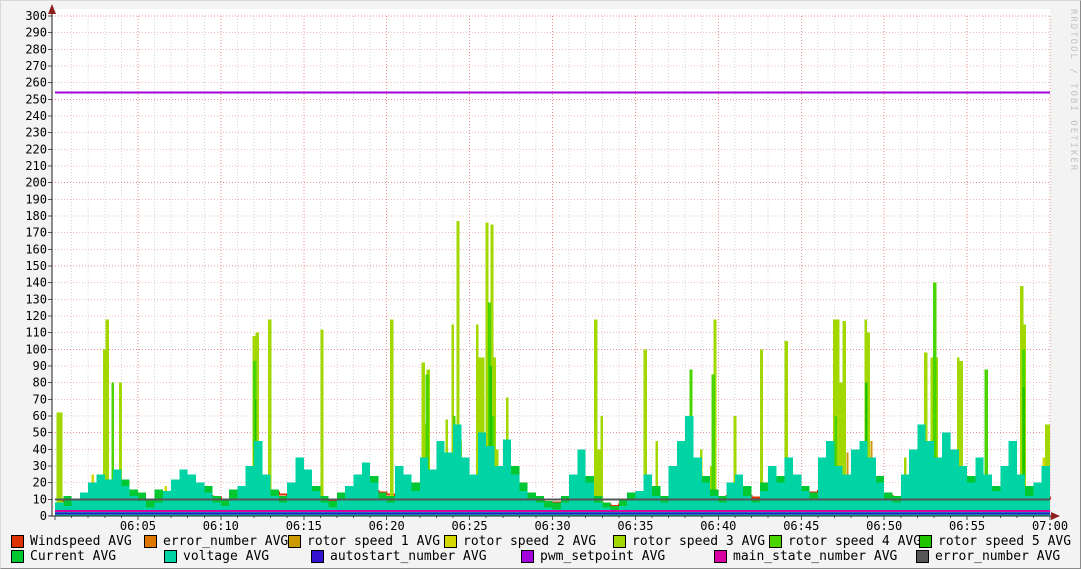  What do you see at coordinates (36, 216) in the screenshot?
I see `y-axis-label: 180` at bounding box center [36, 216].